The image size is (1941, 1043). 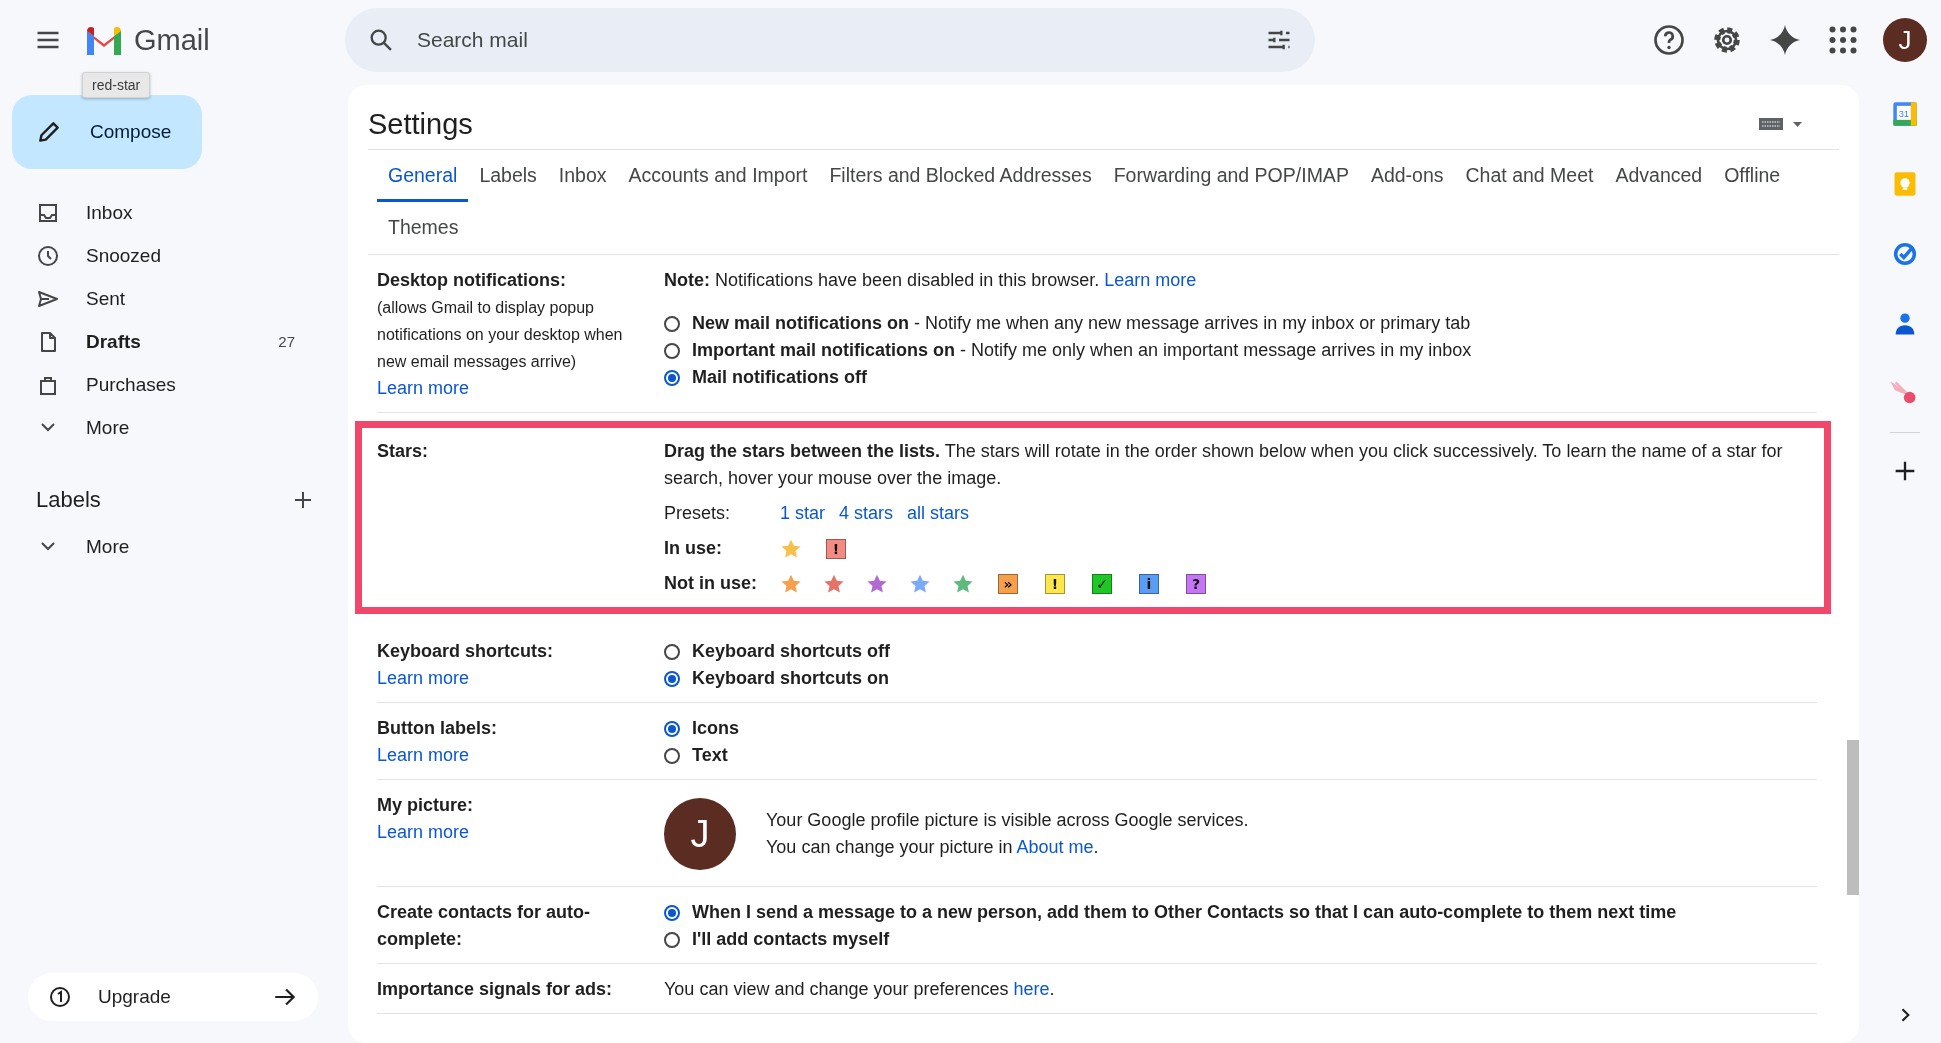 What do you see at coordinates (1055, 847) in the screenshot?
I see `about-me-link: About me` at bounding box center [1055, 847].